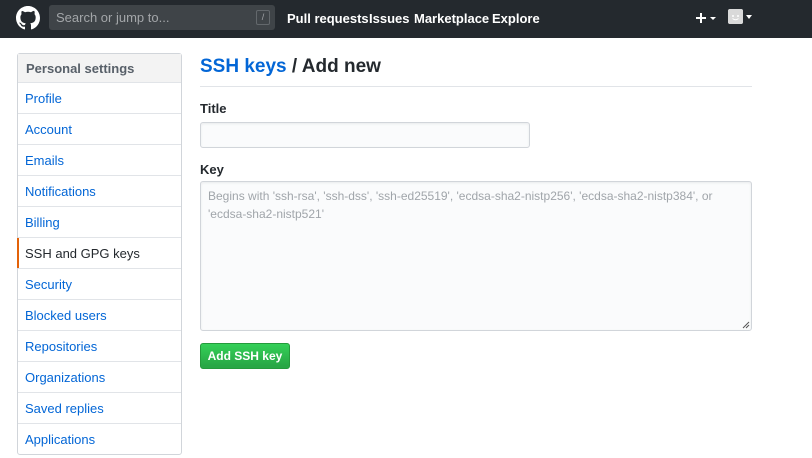  What do you see at coordinates (28, 18) in the screenshot?
I see `github-logo-icon` at bounding box center [28, 18].